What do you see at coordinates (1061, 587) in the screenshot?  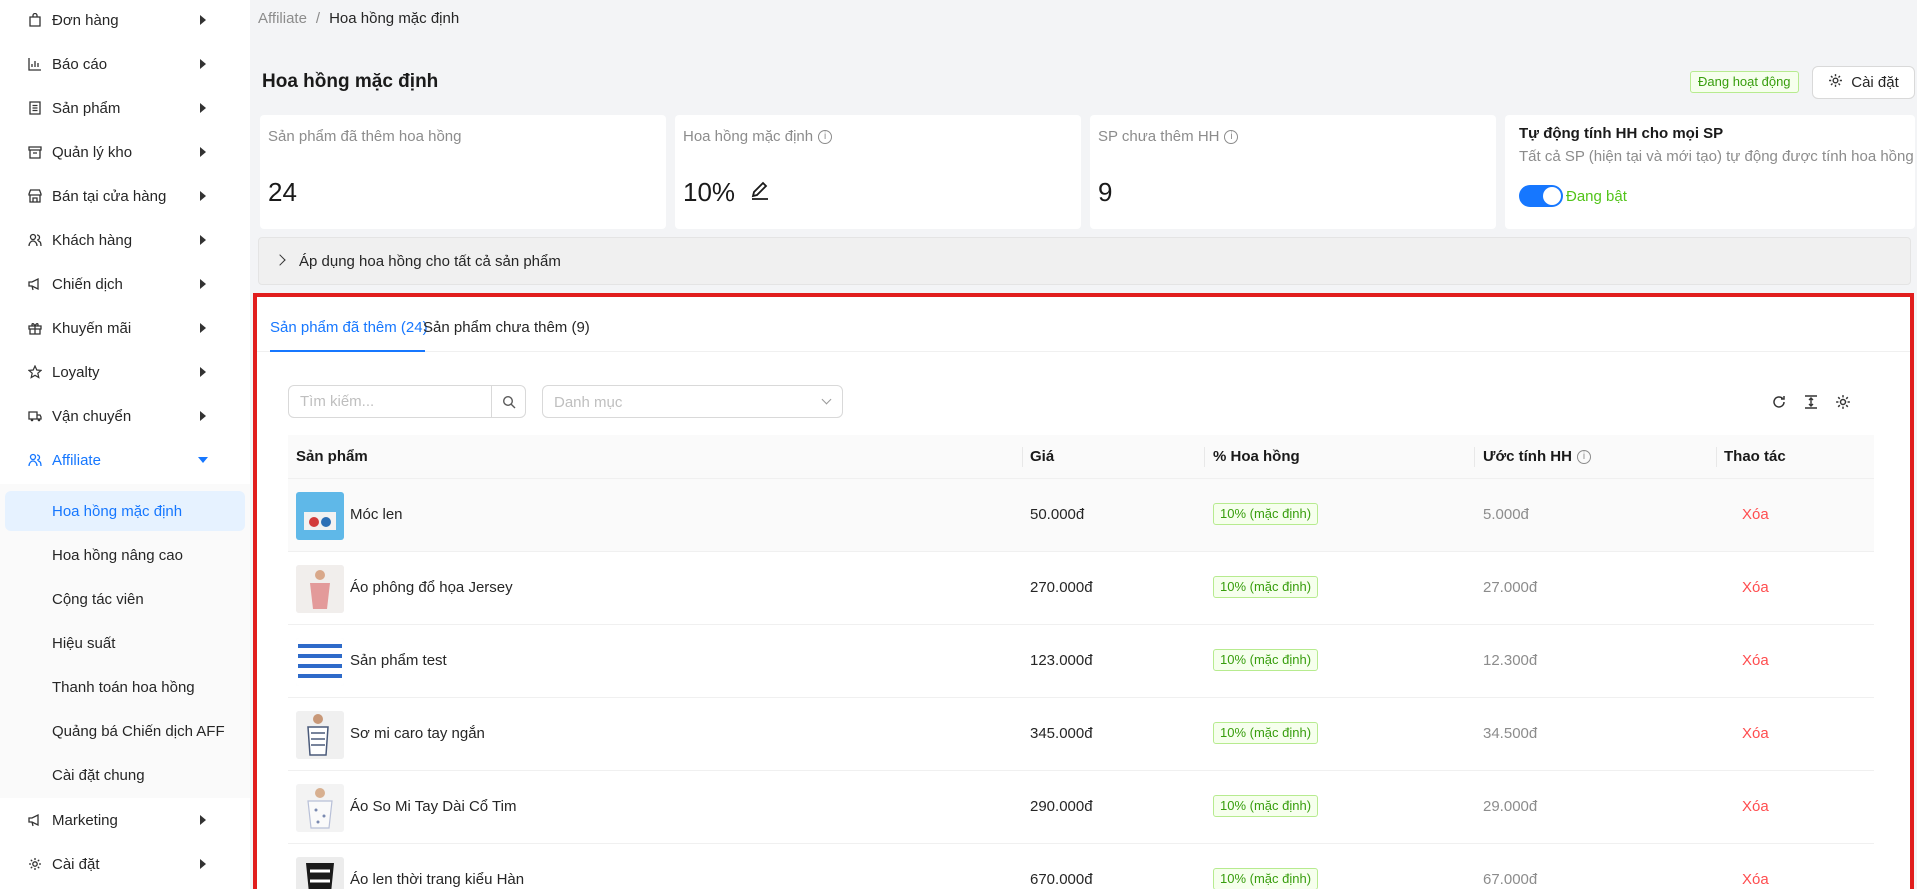 I see `product-price: 270.000đ` at bounding box center [1061, 587].